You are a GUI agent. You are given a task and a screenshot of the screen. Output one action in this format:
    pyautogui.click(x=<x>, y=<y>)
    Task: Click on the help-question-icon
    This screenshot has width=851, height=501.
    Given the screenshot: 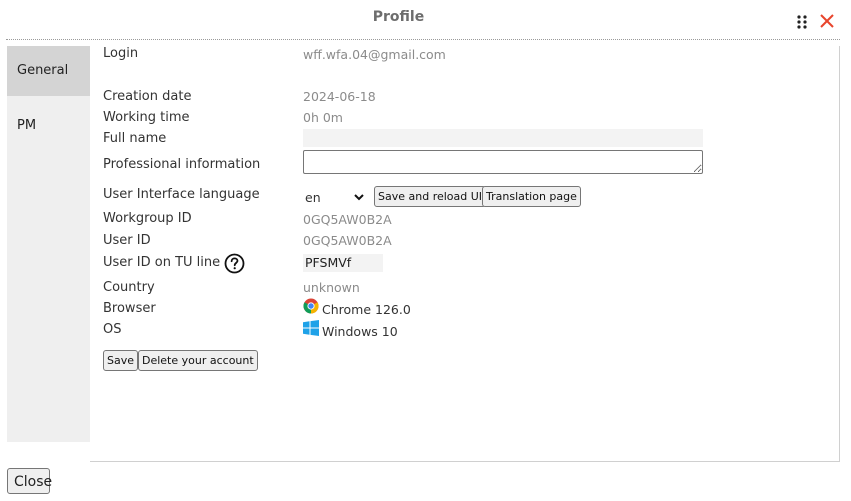 What is the action you would take?
    pyautogui.click(x=234, y=263)
    